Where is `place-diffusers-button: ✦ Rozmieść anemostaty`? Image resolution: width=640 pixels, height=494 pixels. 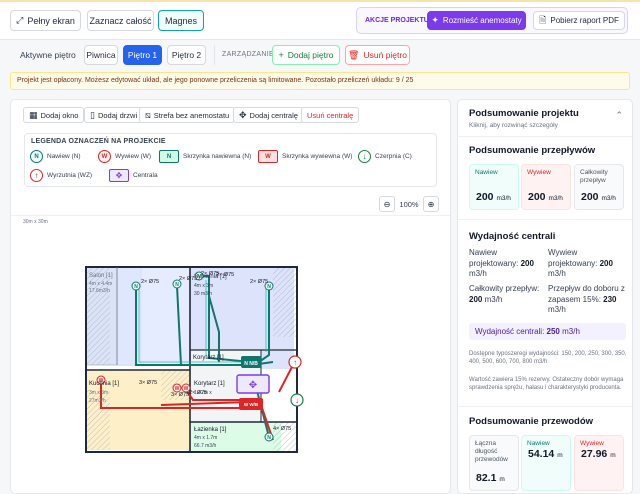
place-diffusers-button: ✦ Rozmieść anemostaty is located at coordinates (476, 20).